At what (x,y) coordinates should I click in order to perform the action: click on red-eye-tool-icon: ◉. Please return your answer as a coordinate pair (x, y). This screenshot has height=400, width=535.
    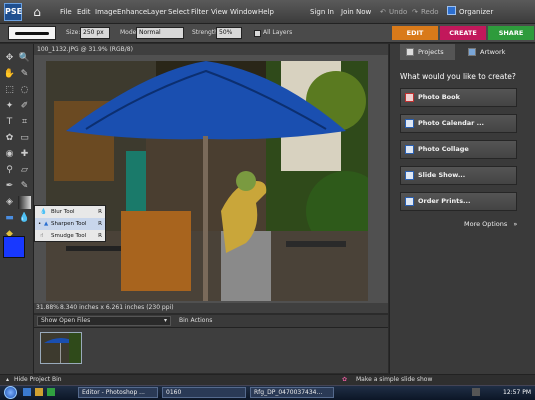
    Looking at the image, I should click on (9, 154).